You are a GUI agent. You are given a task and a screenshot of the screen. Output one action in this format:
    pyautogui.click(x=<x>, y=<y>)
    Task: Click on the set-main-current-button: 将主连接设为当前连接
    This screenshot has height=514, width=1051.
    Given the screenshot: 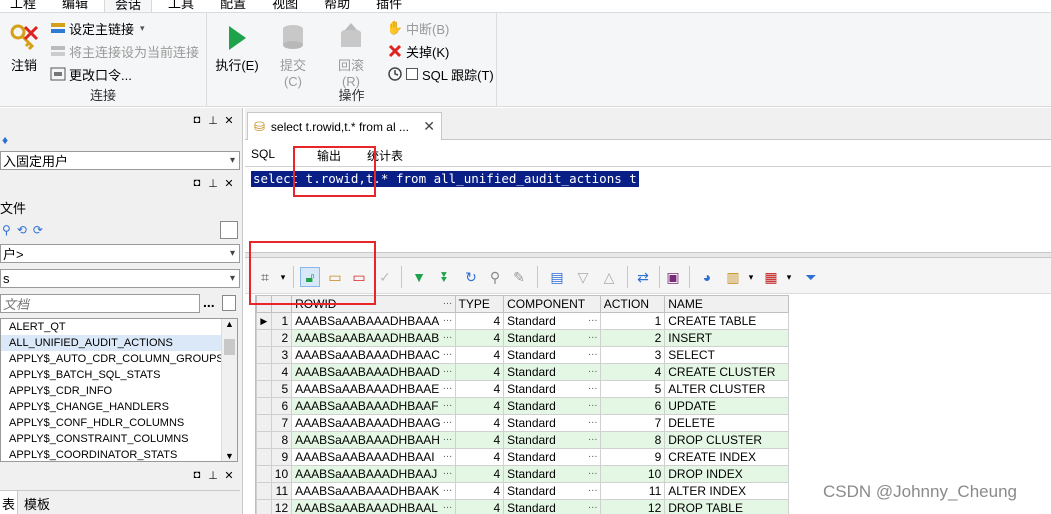 What is the action you would take?
    pyautogui.click(x=124, y=51)
    